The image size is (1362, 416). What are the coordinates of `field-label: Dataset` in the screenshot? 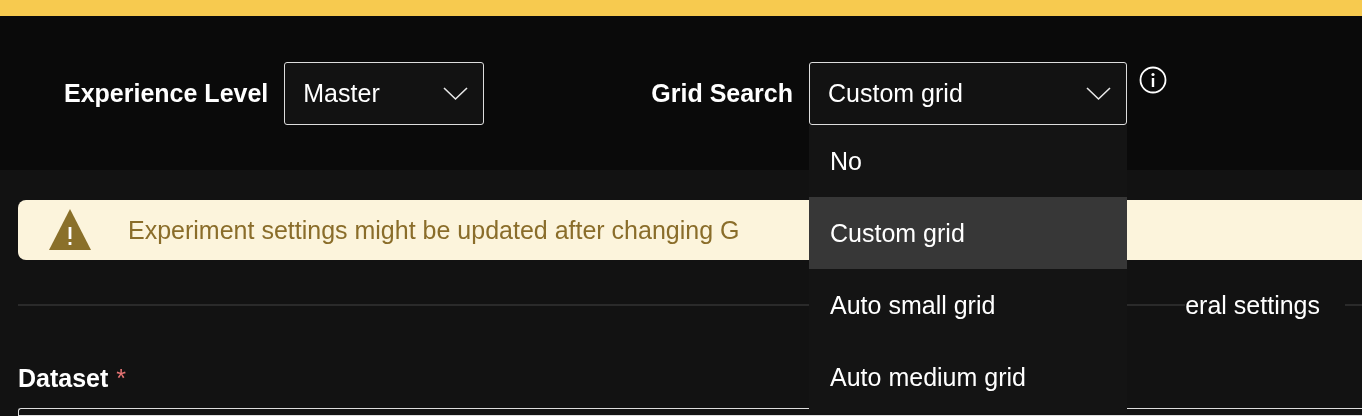 It's located at (63, 378).